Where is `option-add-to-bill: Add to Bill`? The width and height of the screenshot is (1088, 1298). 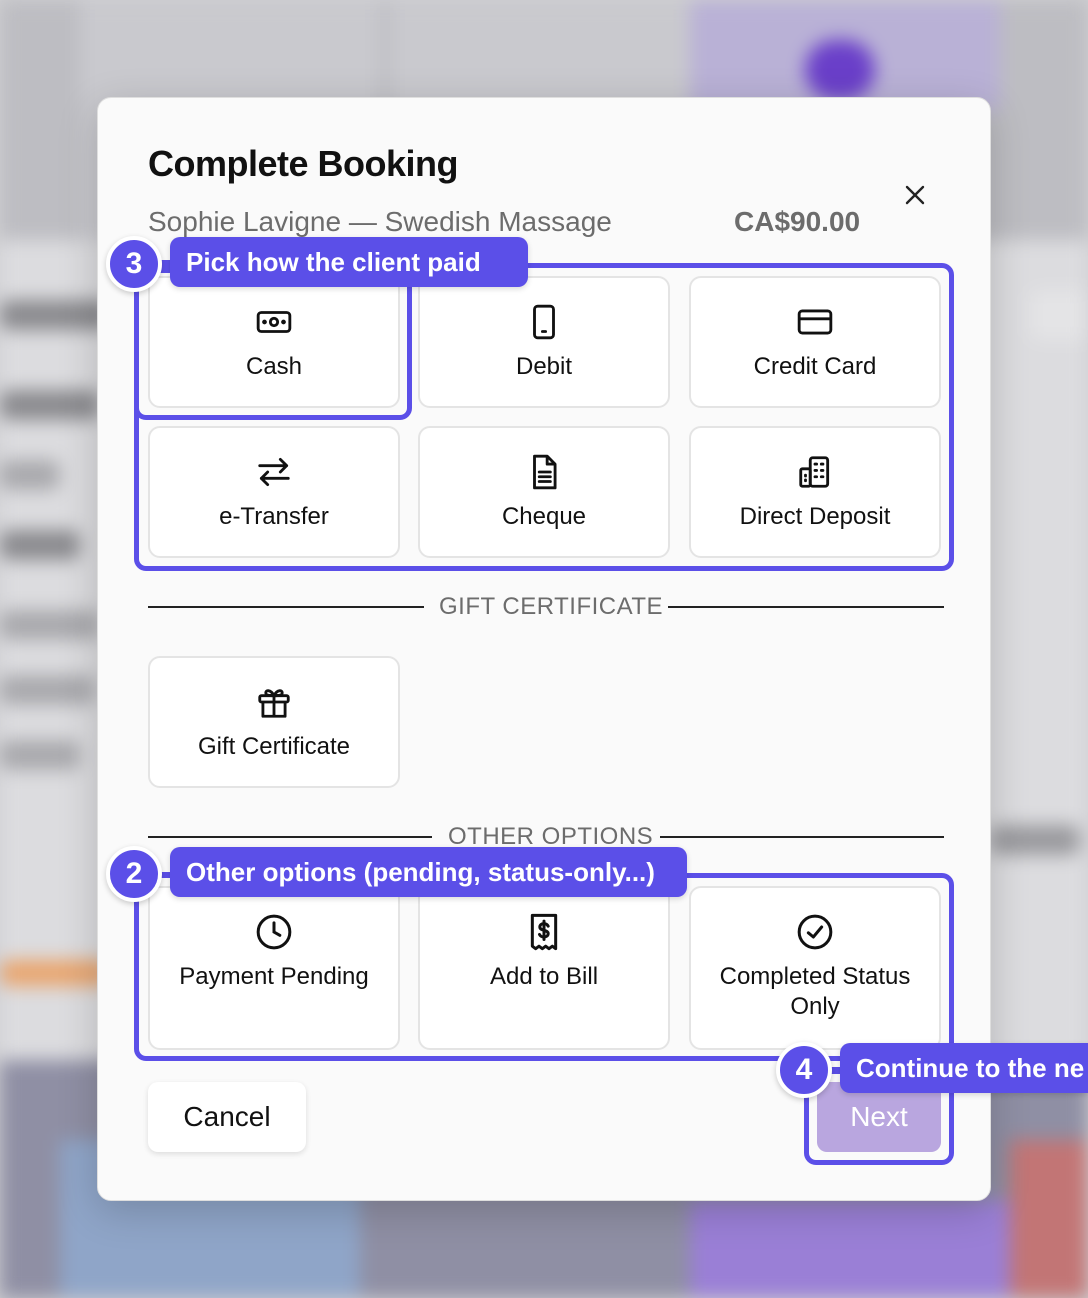
option-add-to-bill: Add to Bill is located at coordinates (544, 968).